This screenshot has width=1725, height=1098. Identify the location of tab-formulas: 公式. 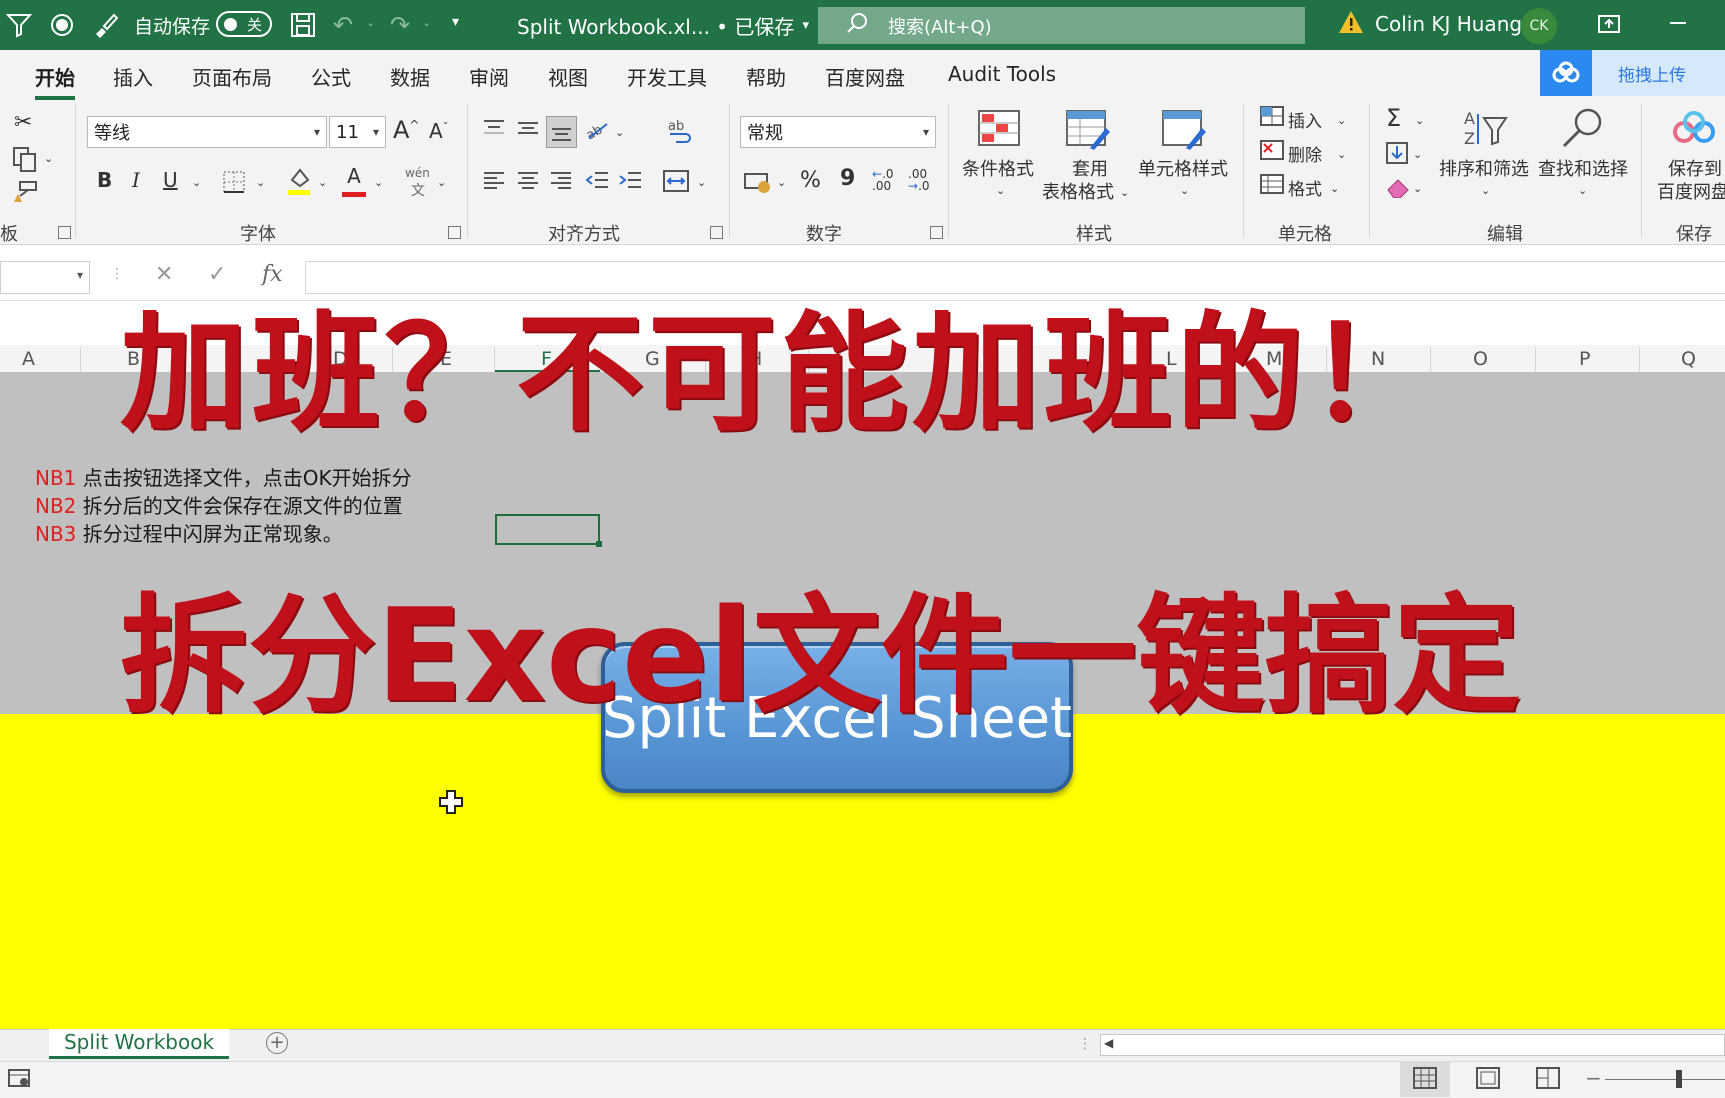
(331, 76).